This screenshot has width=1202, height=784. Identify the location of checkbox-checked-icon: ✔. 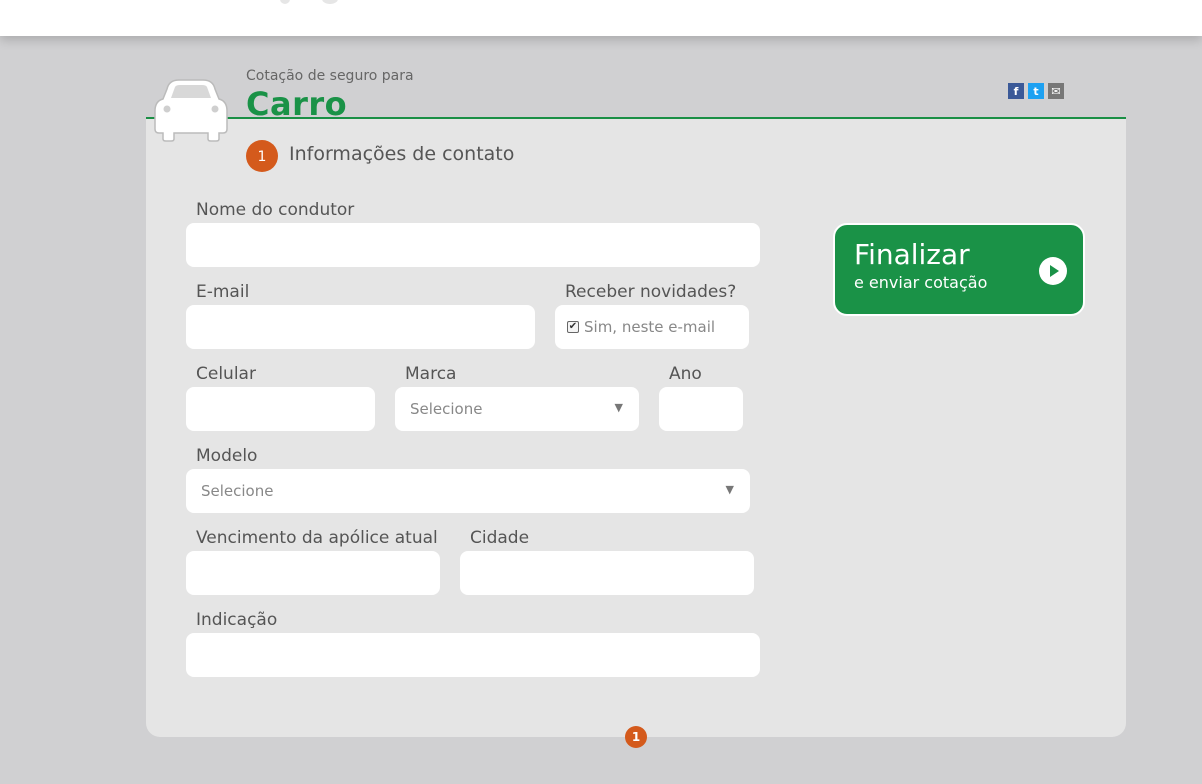
(573, 327).